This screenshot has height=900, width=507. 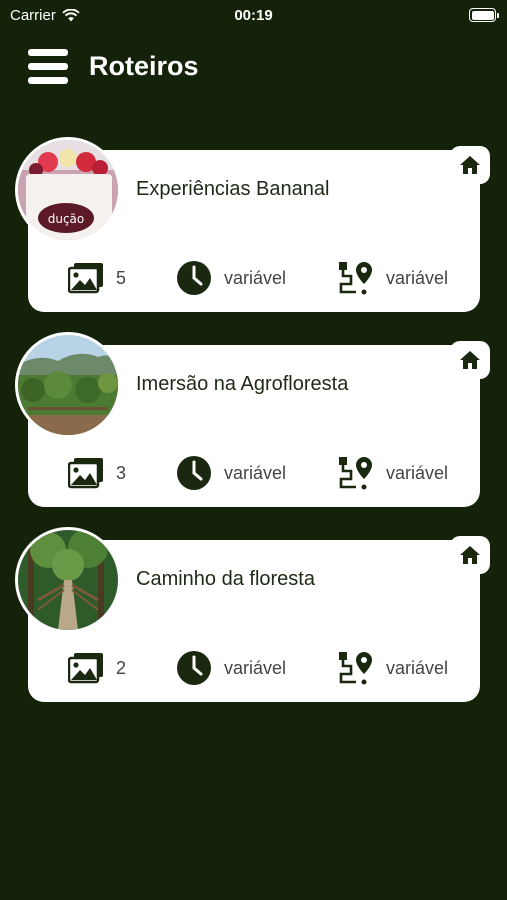 I want to click on photos-count-value: 3, so click(x=121, y=472).